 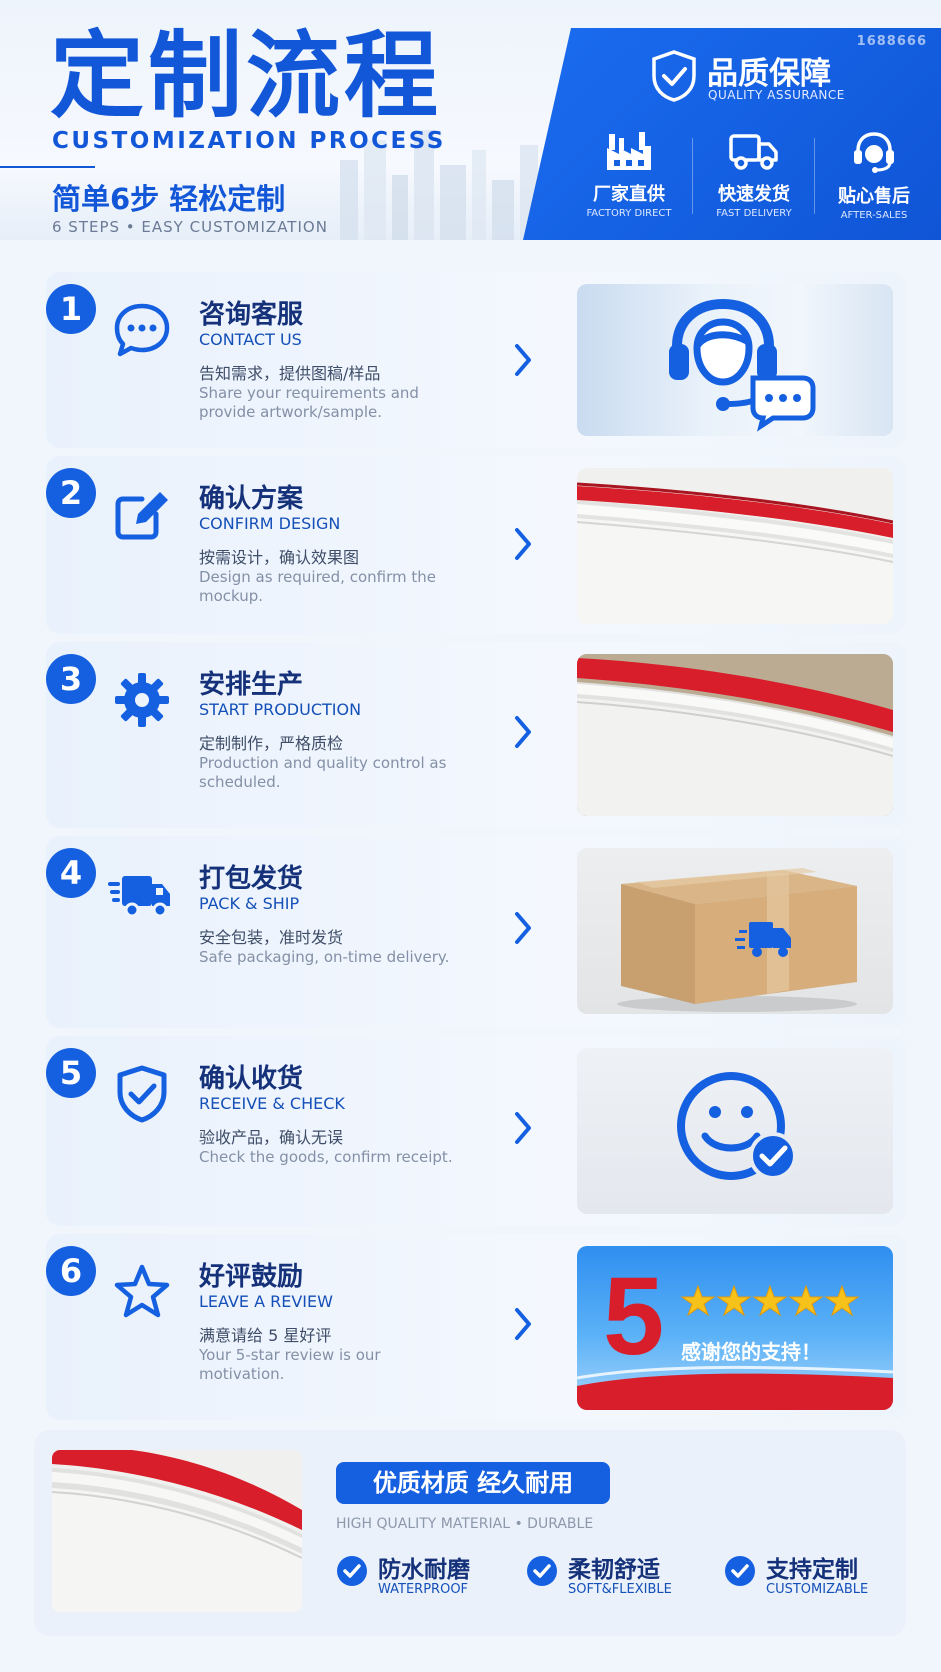 What do you see at coordinates (742, 365) in the screenshot?
I see `customer-service-agent-icon` at bounding box center [742, 365].